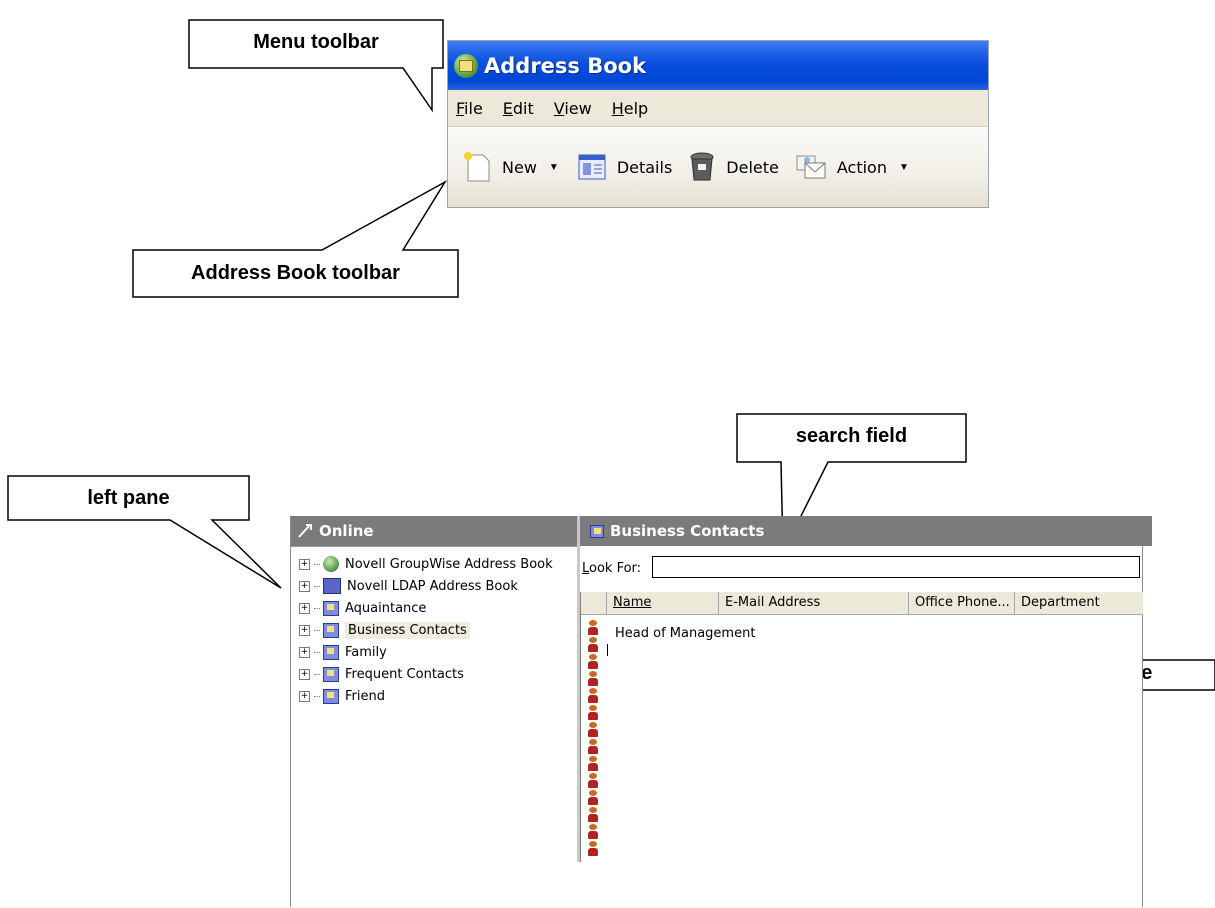  Describe the element at coordinates (366, 652) in the screenshot. I see `tree-item-label: Family` at that location.